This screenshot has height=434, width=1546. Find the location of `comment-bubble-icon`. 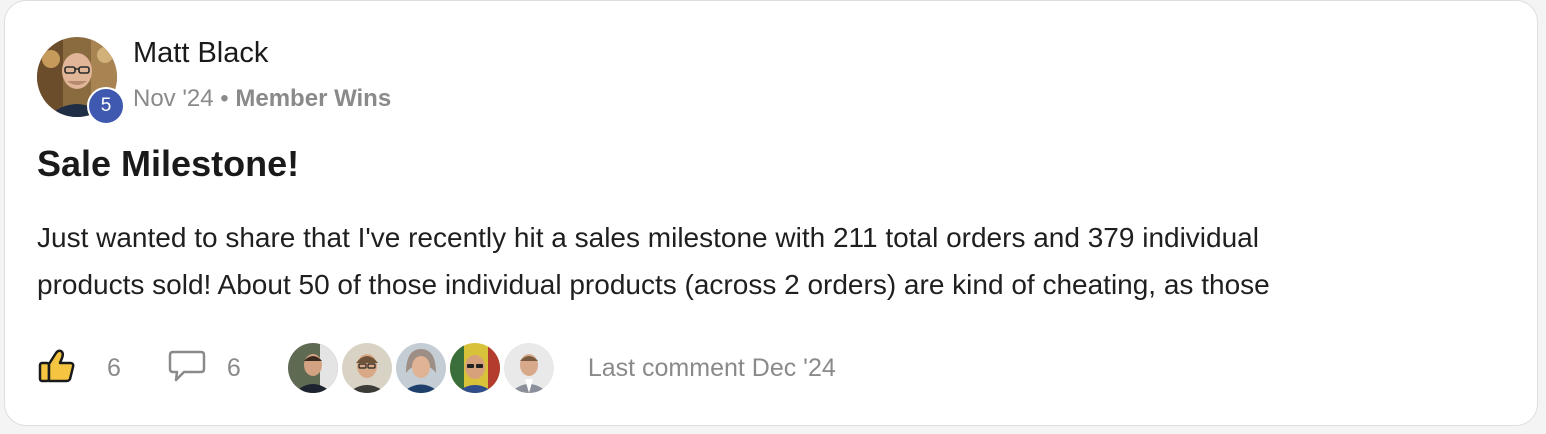

comment-bubble-icon is located at coordinates (187, 368).